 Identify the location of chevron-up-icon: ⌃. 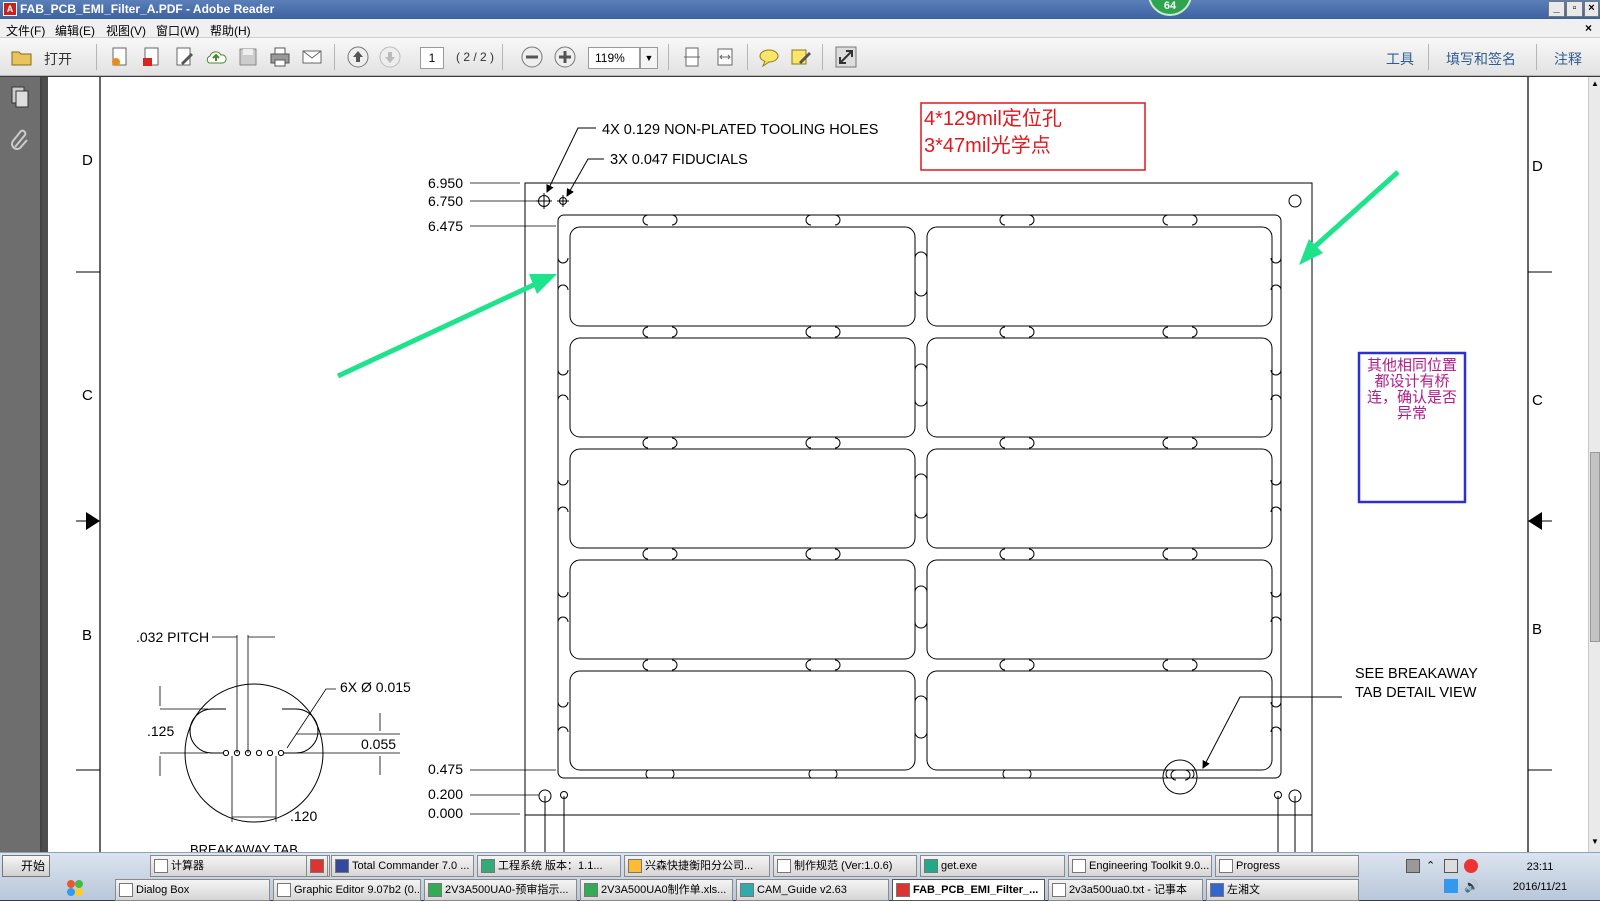
(1431, 866).